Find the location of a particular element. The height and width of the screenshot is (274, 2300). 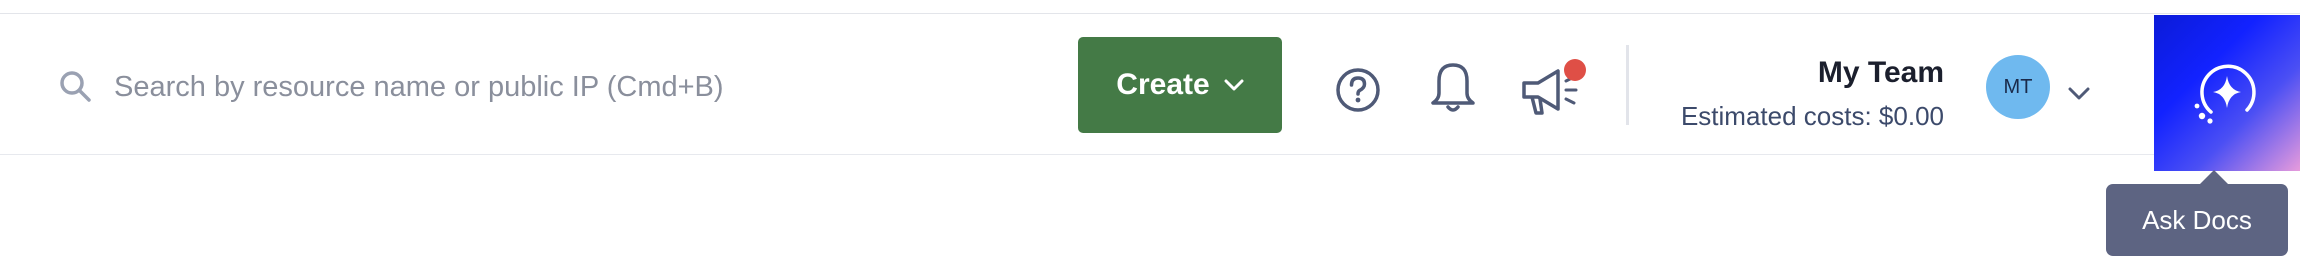

search-bar is located at coordinates (536, 87).